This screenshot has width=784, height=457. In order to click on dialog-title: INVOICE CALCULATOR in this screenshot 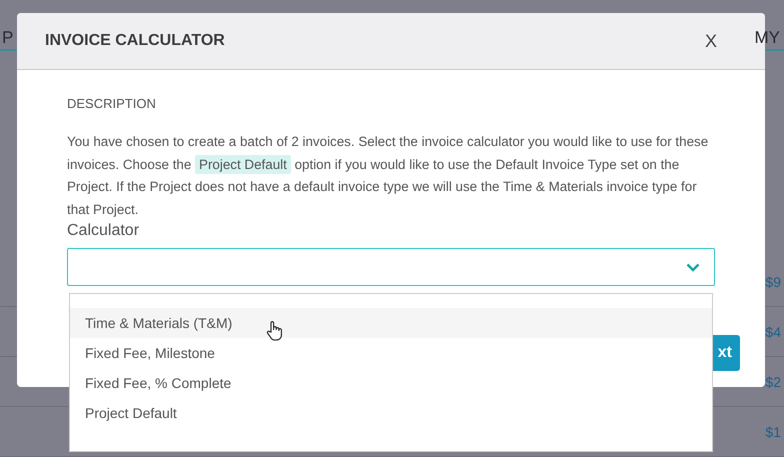, I will do `click(135, 41)`.